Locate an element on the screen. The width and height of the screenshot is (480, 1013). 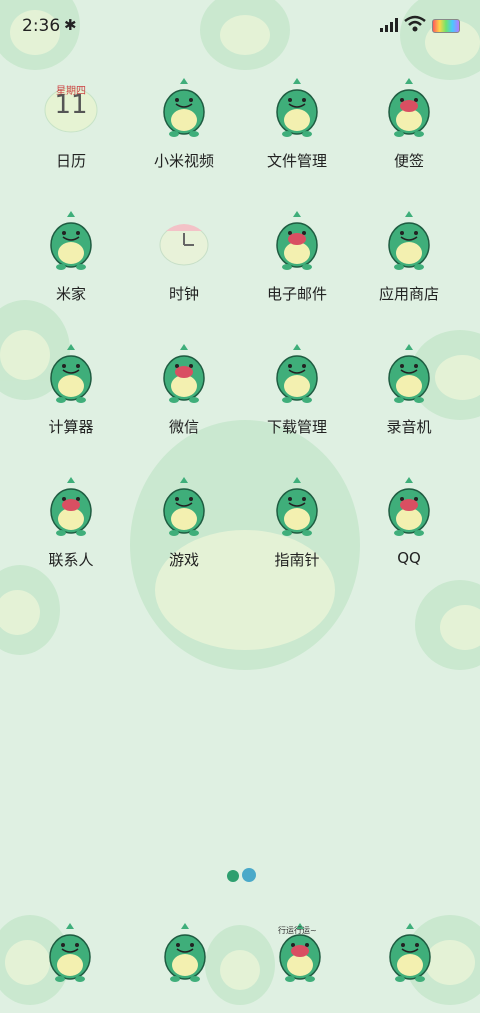
wallpaper-dino is located at coordinates (447, 625).